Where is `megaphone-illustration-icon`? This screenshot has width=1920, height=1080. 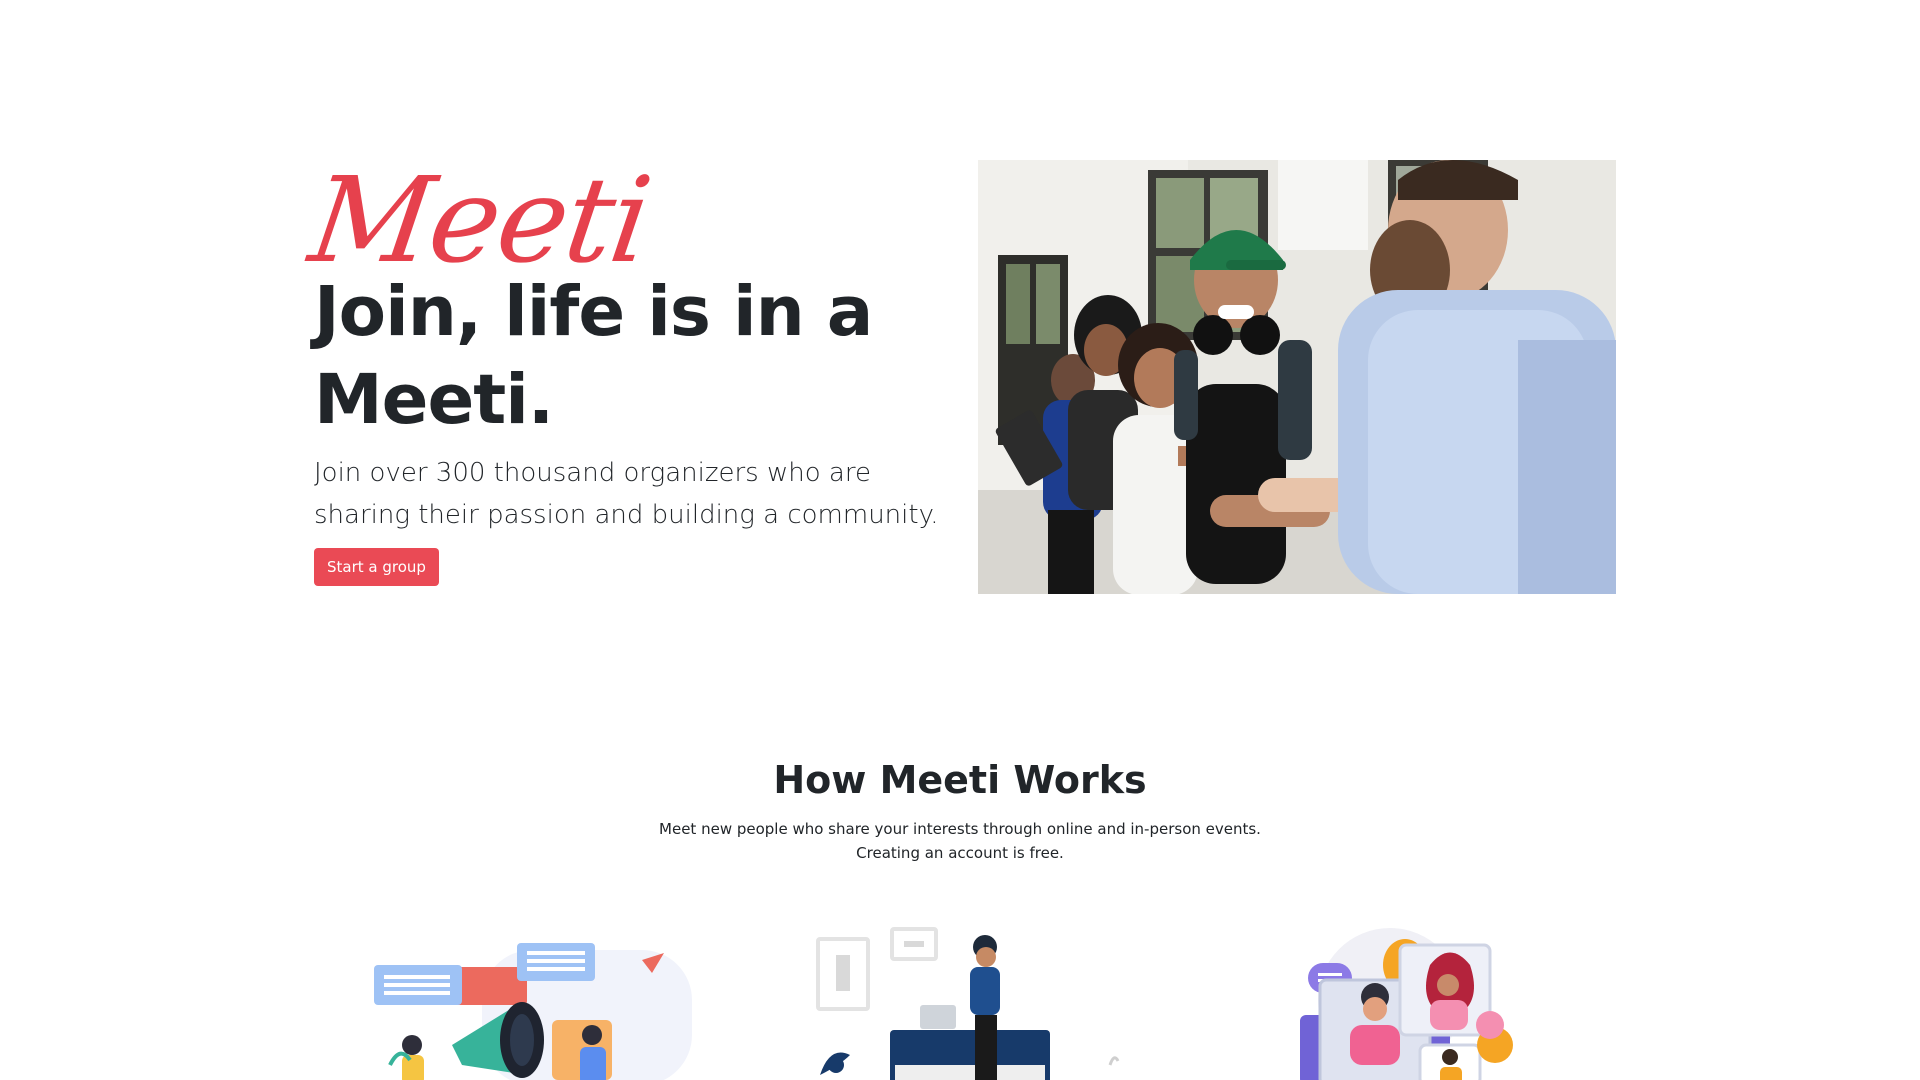
megaphone-illustration-icon is located at coordinates (522, 1002).